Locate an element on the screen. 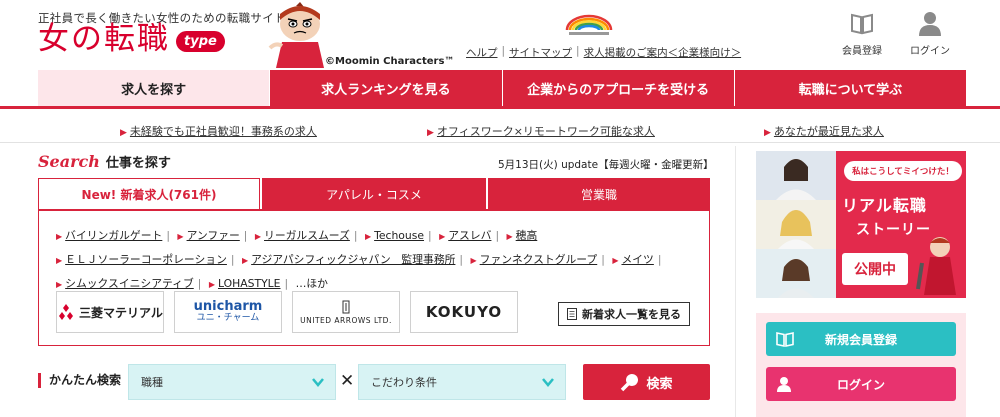 The image size is (1000, 417). list-item: ▶ リーガルスムーズ | is located at coordinates (306, 236).